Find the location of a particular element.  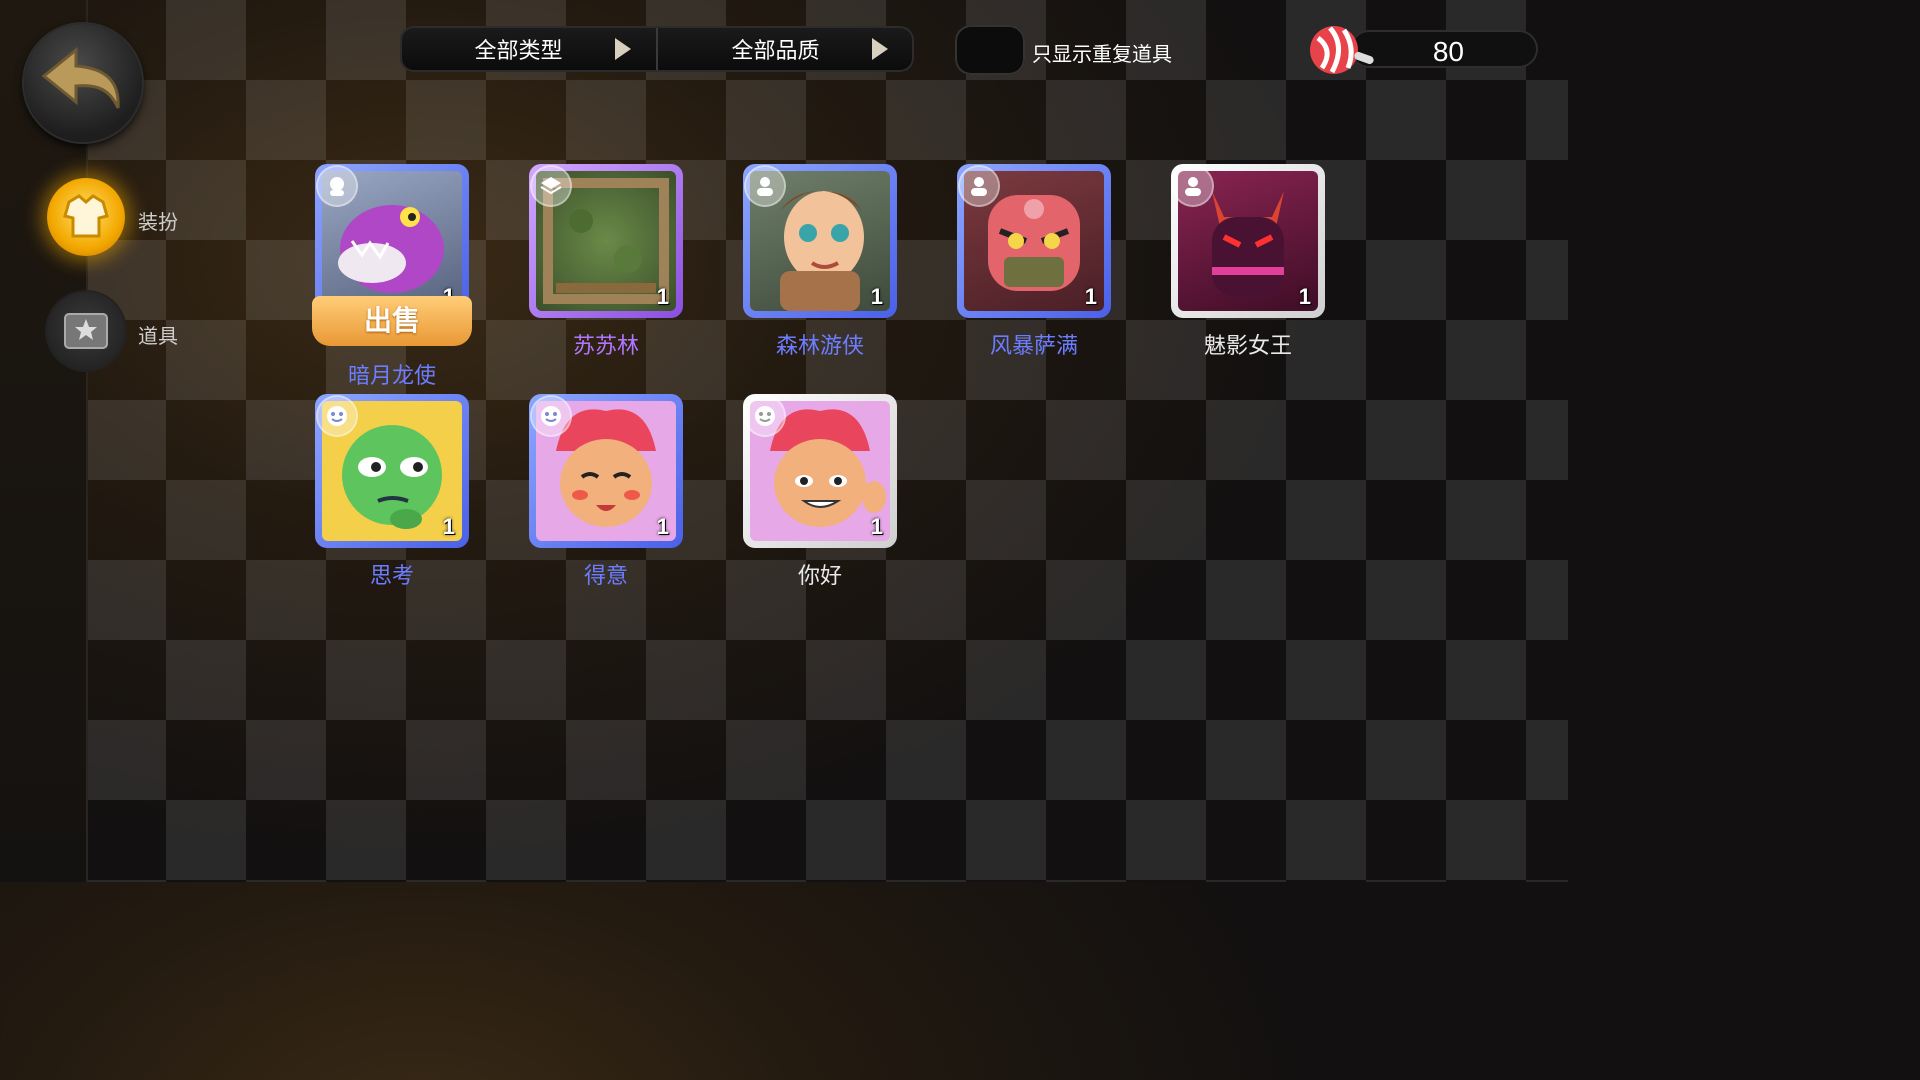

type-filter-dropdown: 全部类型 is located at coordinates (528, 49).